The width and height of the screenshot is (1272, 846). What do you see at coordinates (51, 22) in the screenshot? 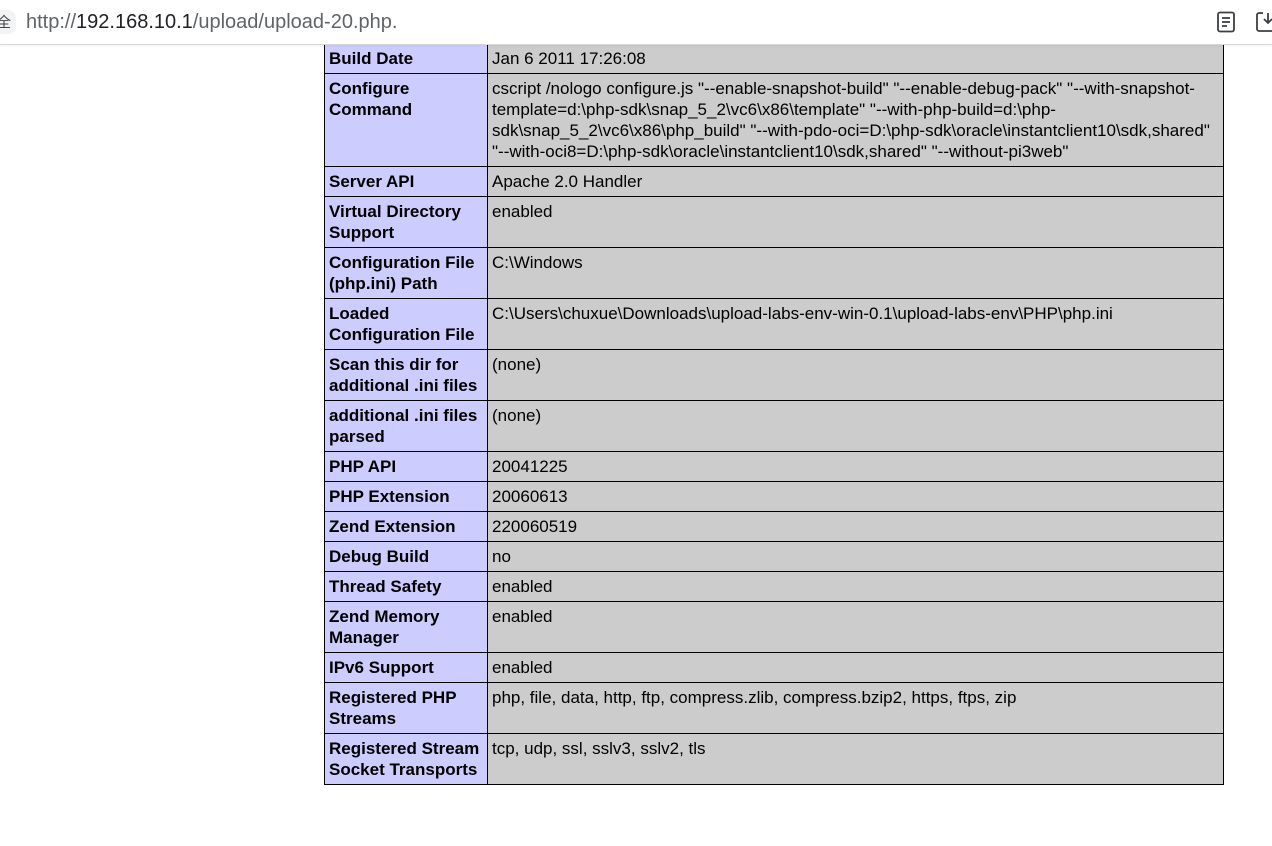
I see `url-scheme: http://` at bounding box center [51, 22].